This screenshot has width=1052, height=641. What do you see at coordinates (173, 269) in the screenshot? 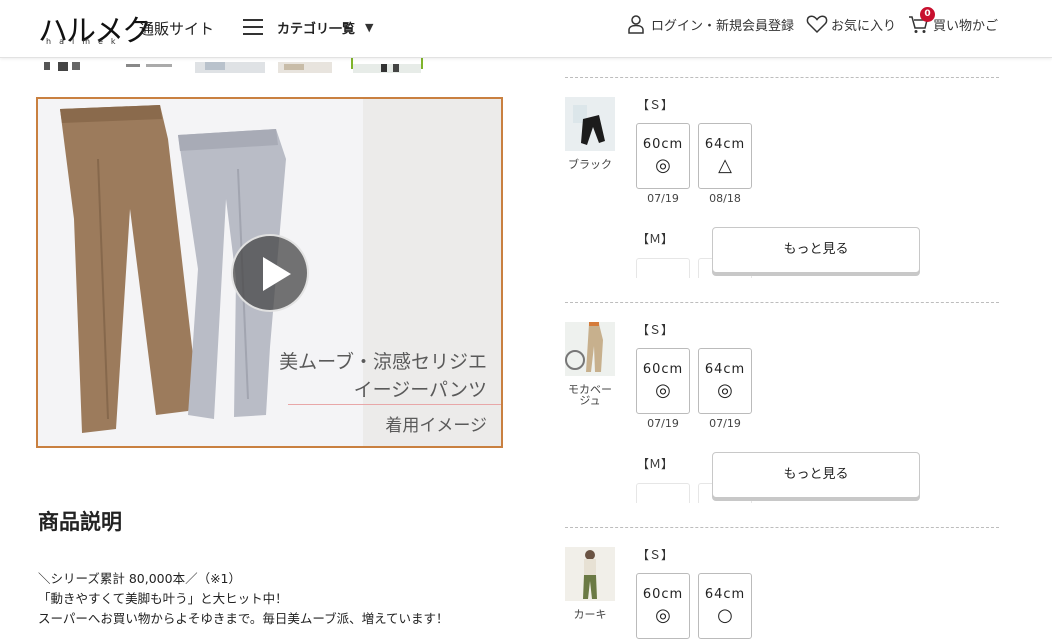
I see `pants-illustration` at bounding box center [173, 269].